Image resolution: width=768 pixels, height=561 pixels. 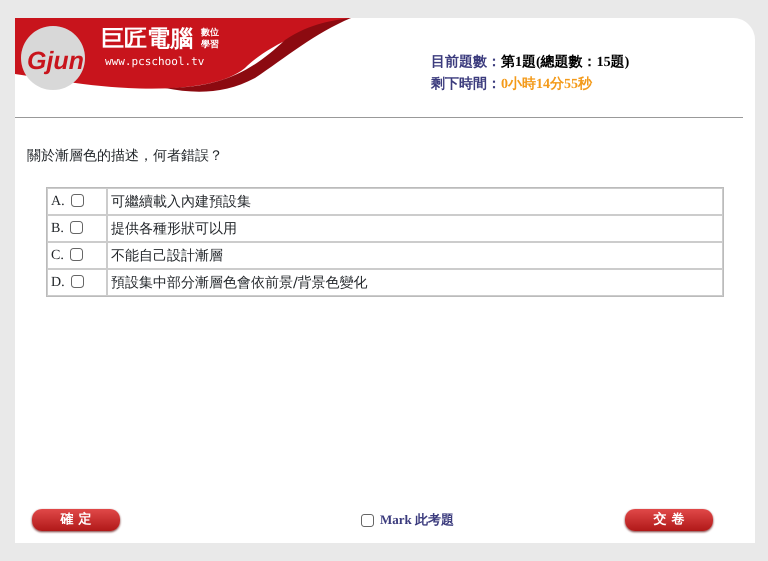 I want to click on timer-value: 0小時14分55秒, so click(x=546, y=84).